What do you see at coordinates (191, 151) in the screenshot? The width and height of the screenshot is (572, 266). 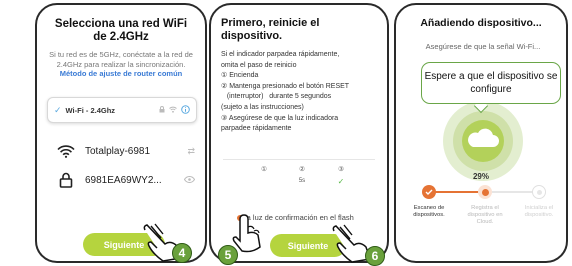 I see `swap-icon: ⇄` at bounding box center [191, 151].